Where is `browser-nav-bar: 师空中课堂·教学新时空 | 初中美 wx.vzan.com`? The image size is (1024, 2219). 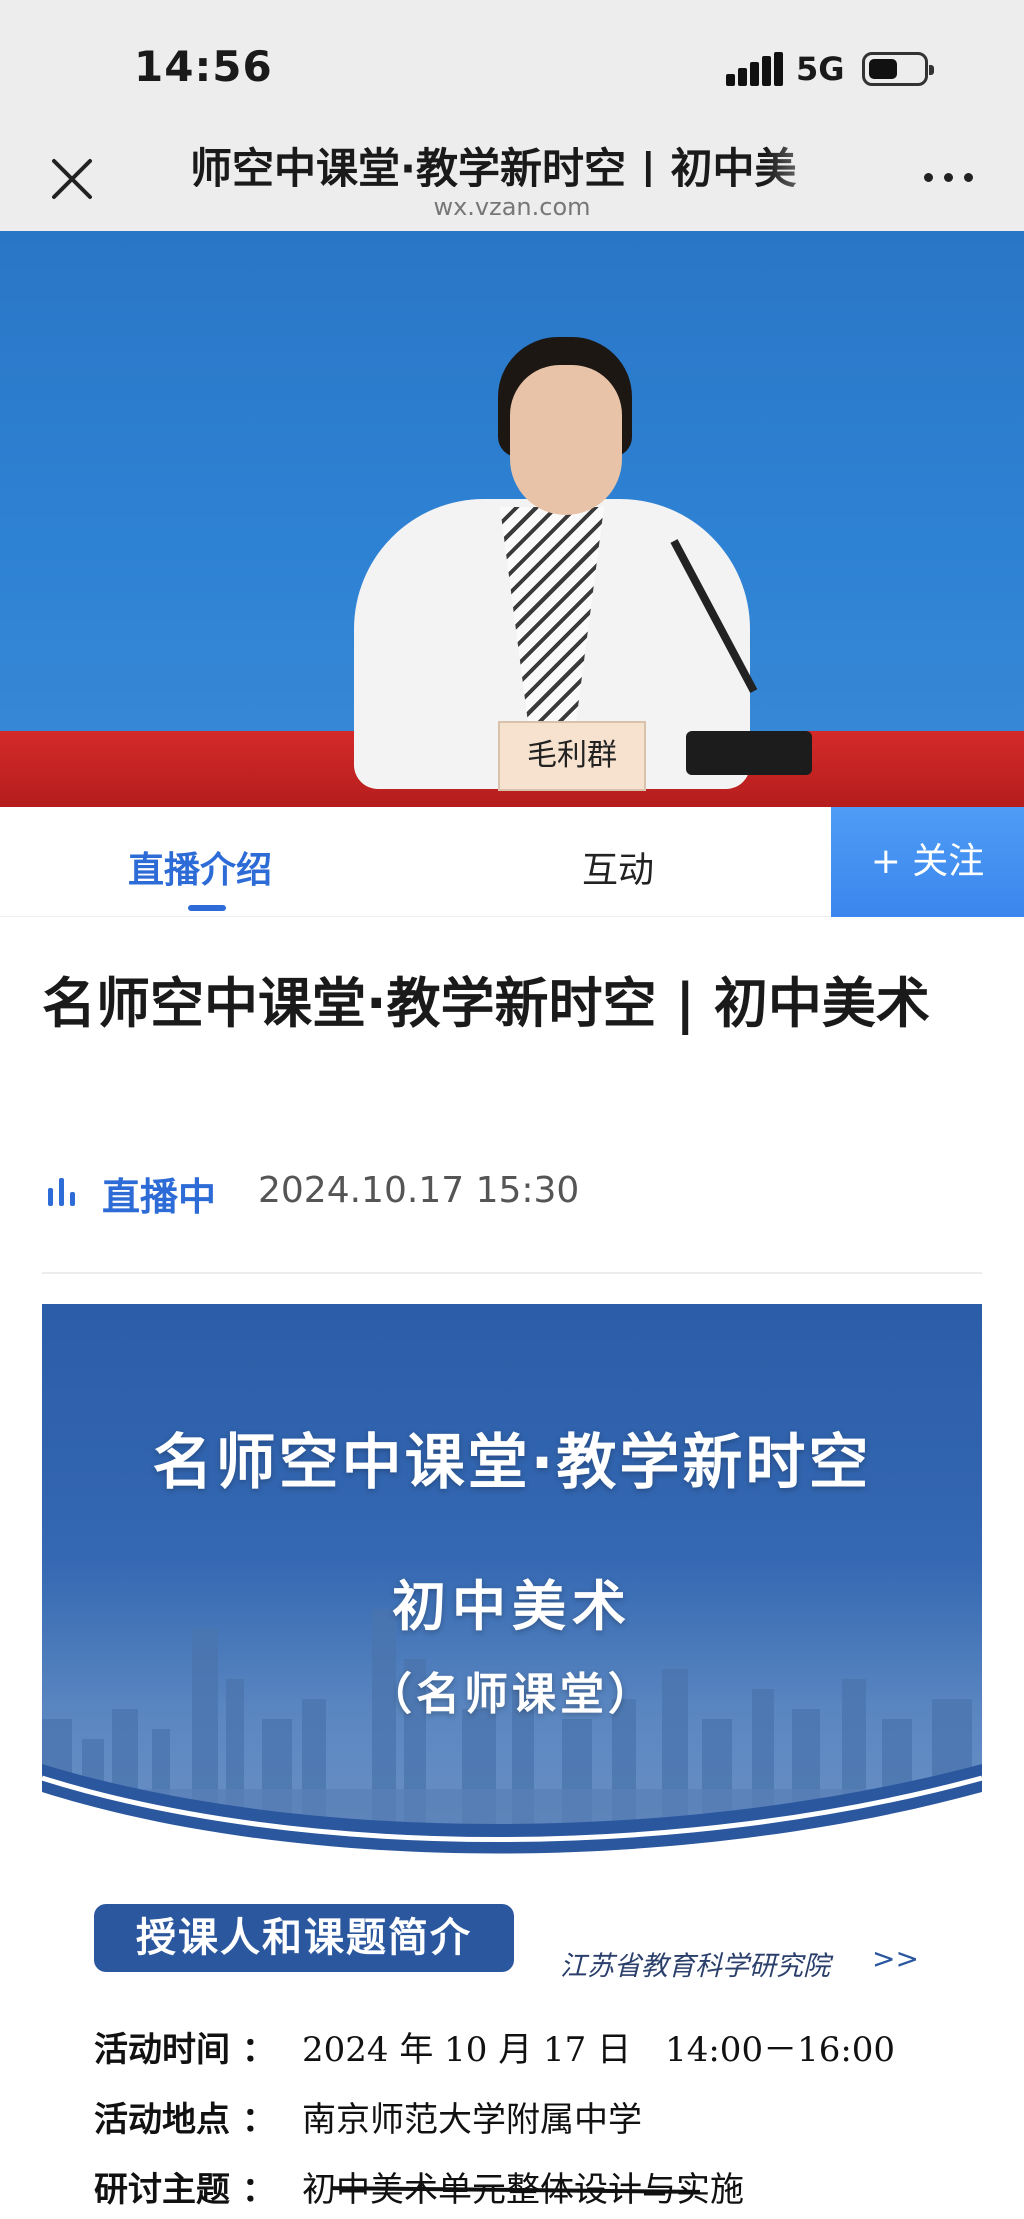 browser-nav-bar: 师空中课堂·教学新时空 | 初中美 wx.vzan.com is located at coordinates (512, 183).